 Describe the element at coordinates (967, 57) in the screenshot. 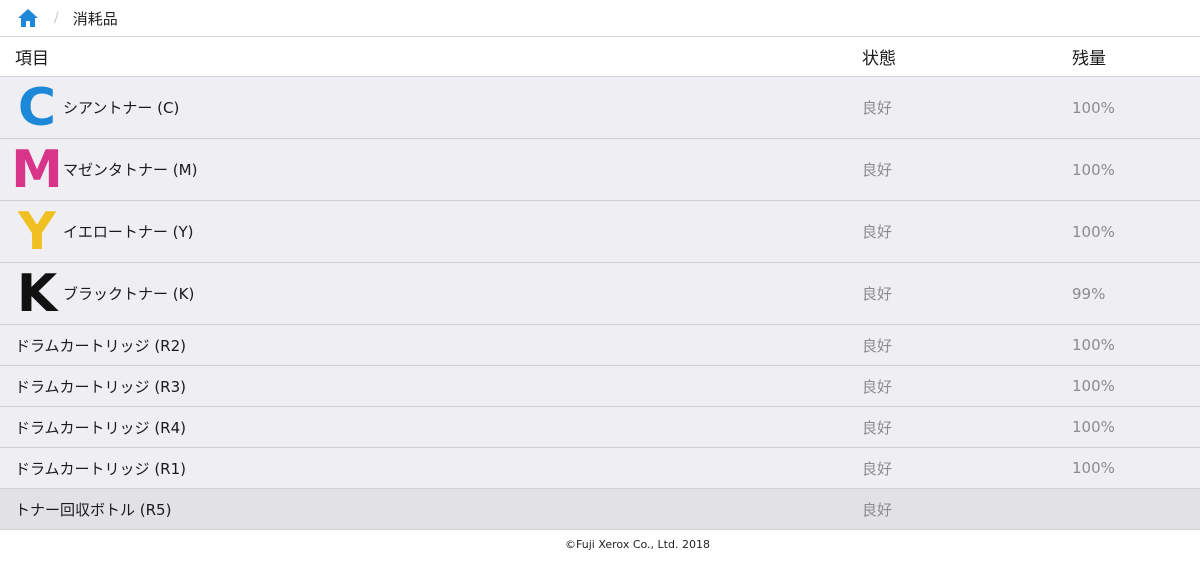

I see `header-status: 状態` at that location.